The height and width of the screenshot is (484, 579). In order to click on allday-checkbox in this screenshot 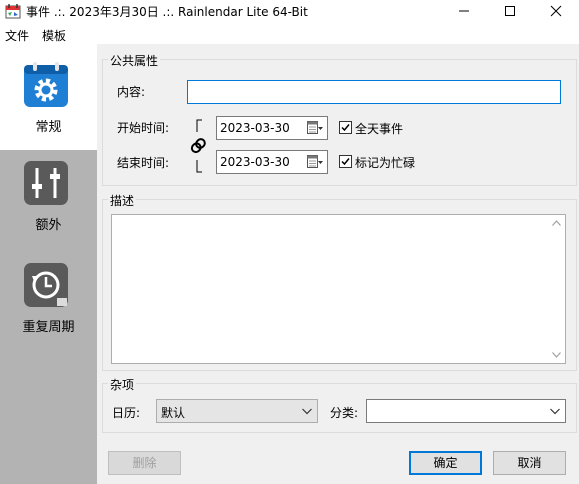, I will do `click(345, 127)`.